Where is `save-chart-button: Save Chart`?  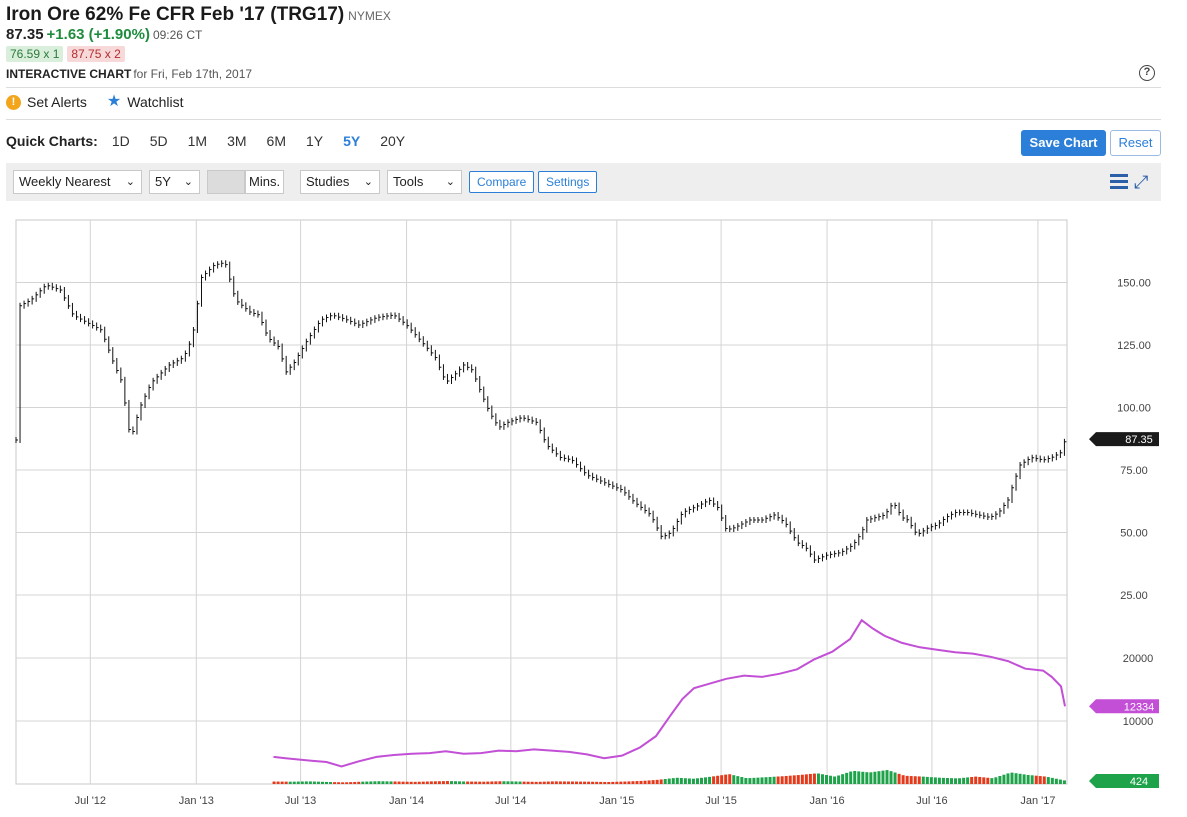
save-chart-button: Save Chart is located at coordinates (1063, 143).